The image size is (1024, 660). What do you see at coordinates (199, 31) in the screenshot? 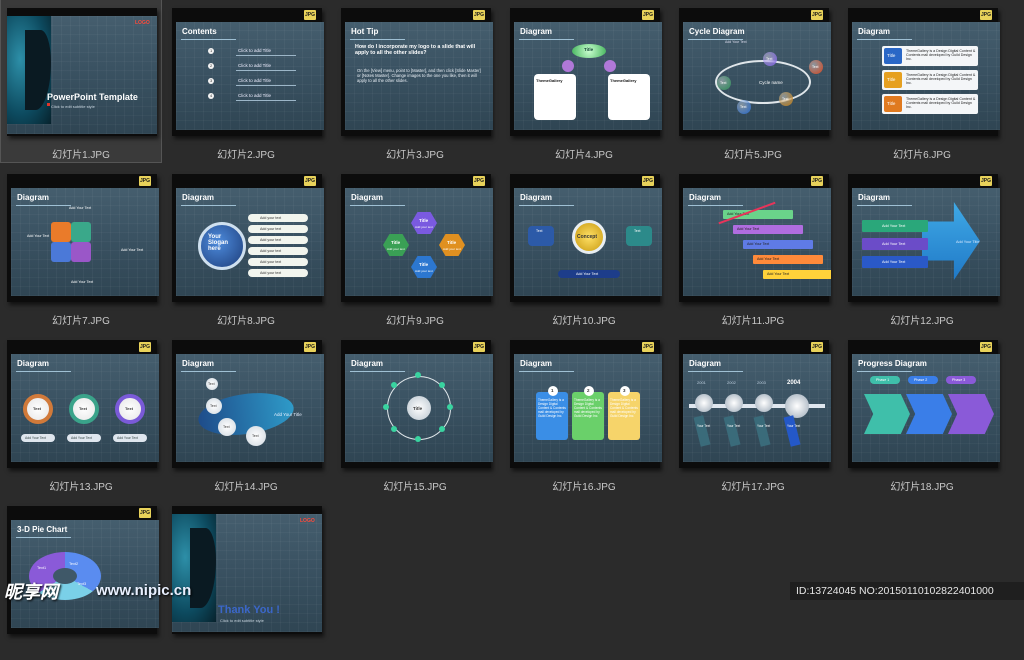
I see `slide-title: Contents` at bounding box center [199, 31].